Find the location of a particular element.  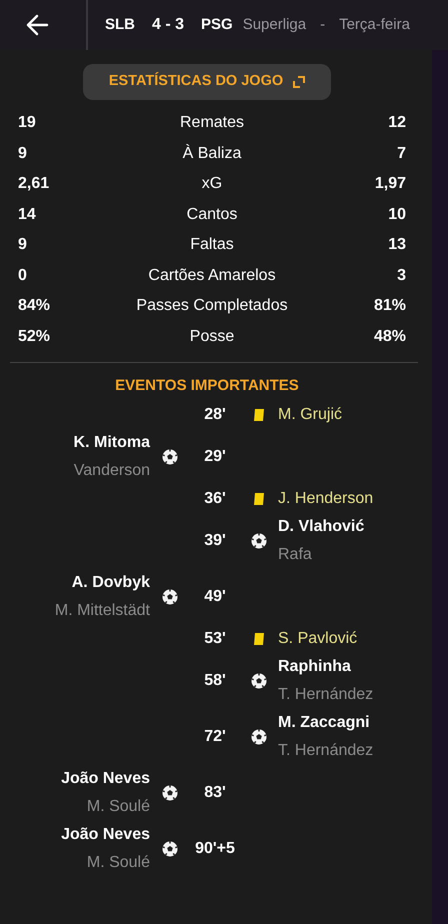

event-minute: 36' is located at coordinates (215, 498).